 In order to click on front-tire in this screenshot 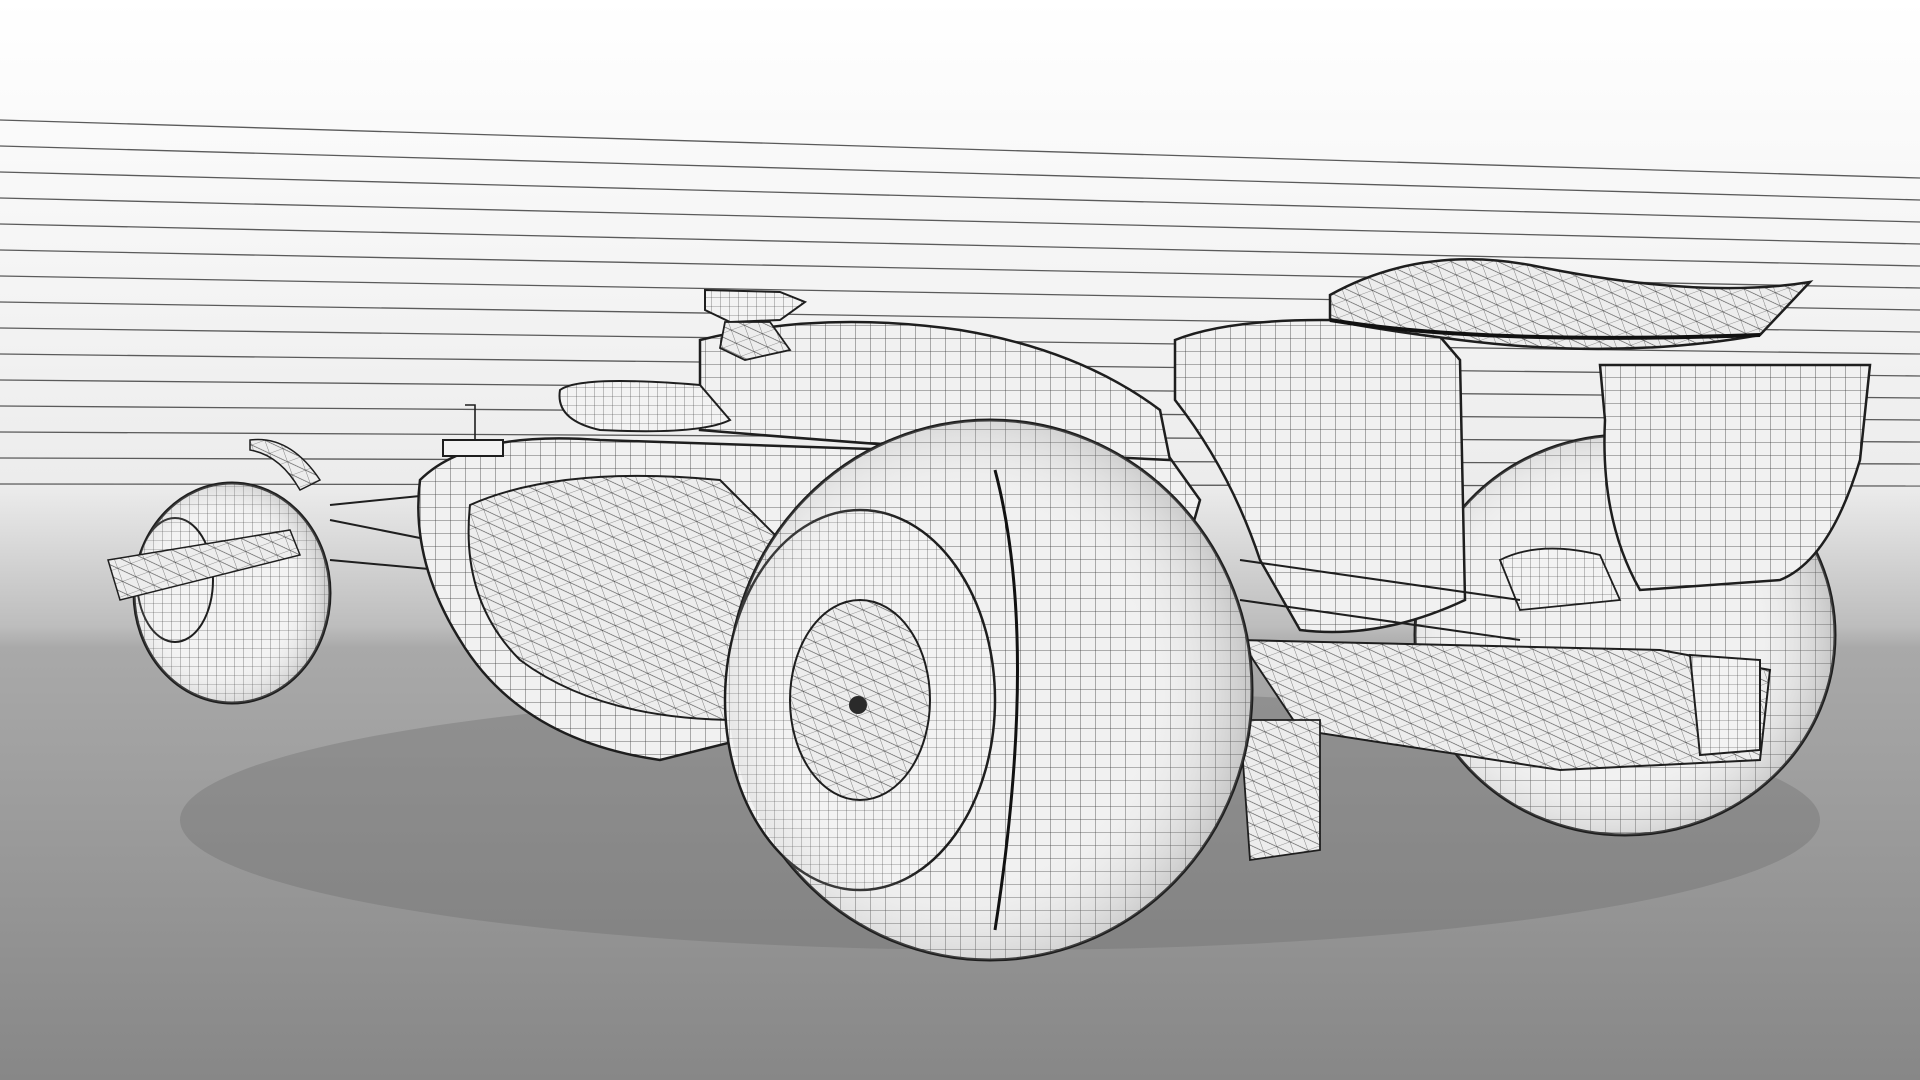, I will do `click(232, 593)`.